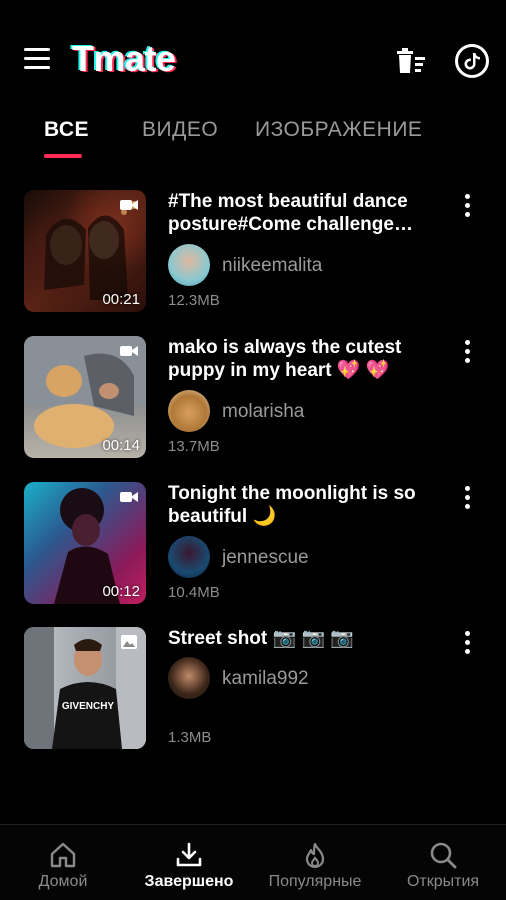  I want to click on video-thumbnail: 00:21, so click(85, 251).